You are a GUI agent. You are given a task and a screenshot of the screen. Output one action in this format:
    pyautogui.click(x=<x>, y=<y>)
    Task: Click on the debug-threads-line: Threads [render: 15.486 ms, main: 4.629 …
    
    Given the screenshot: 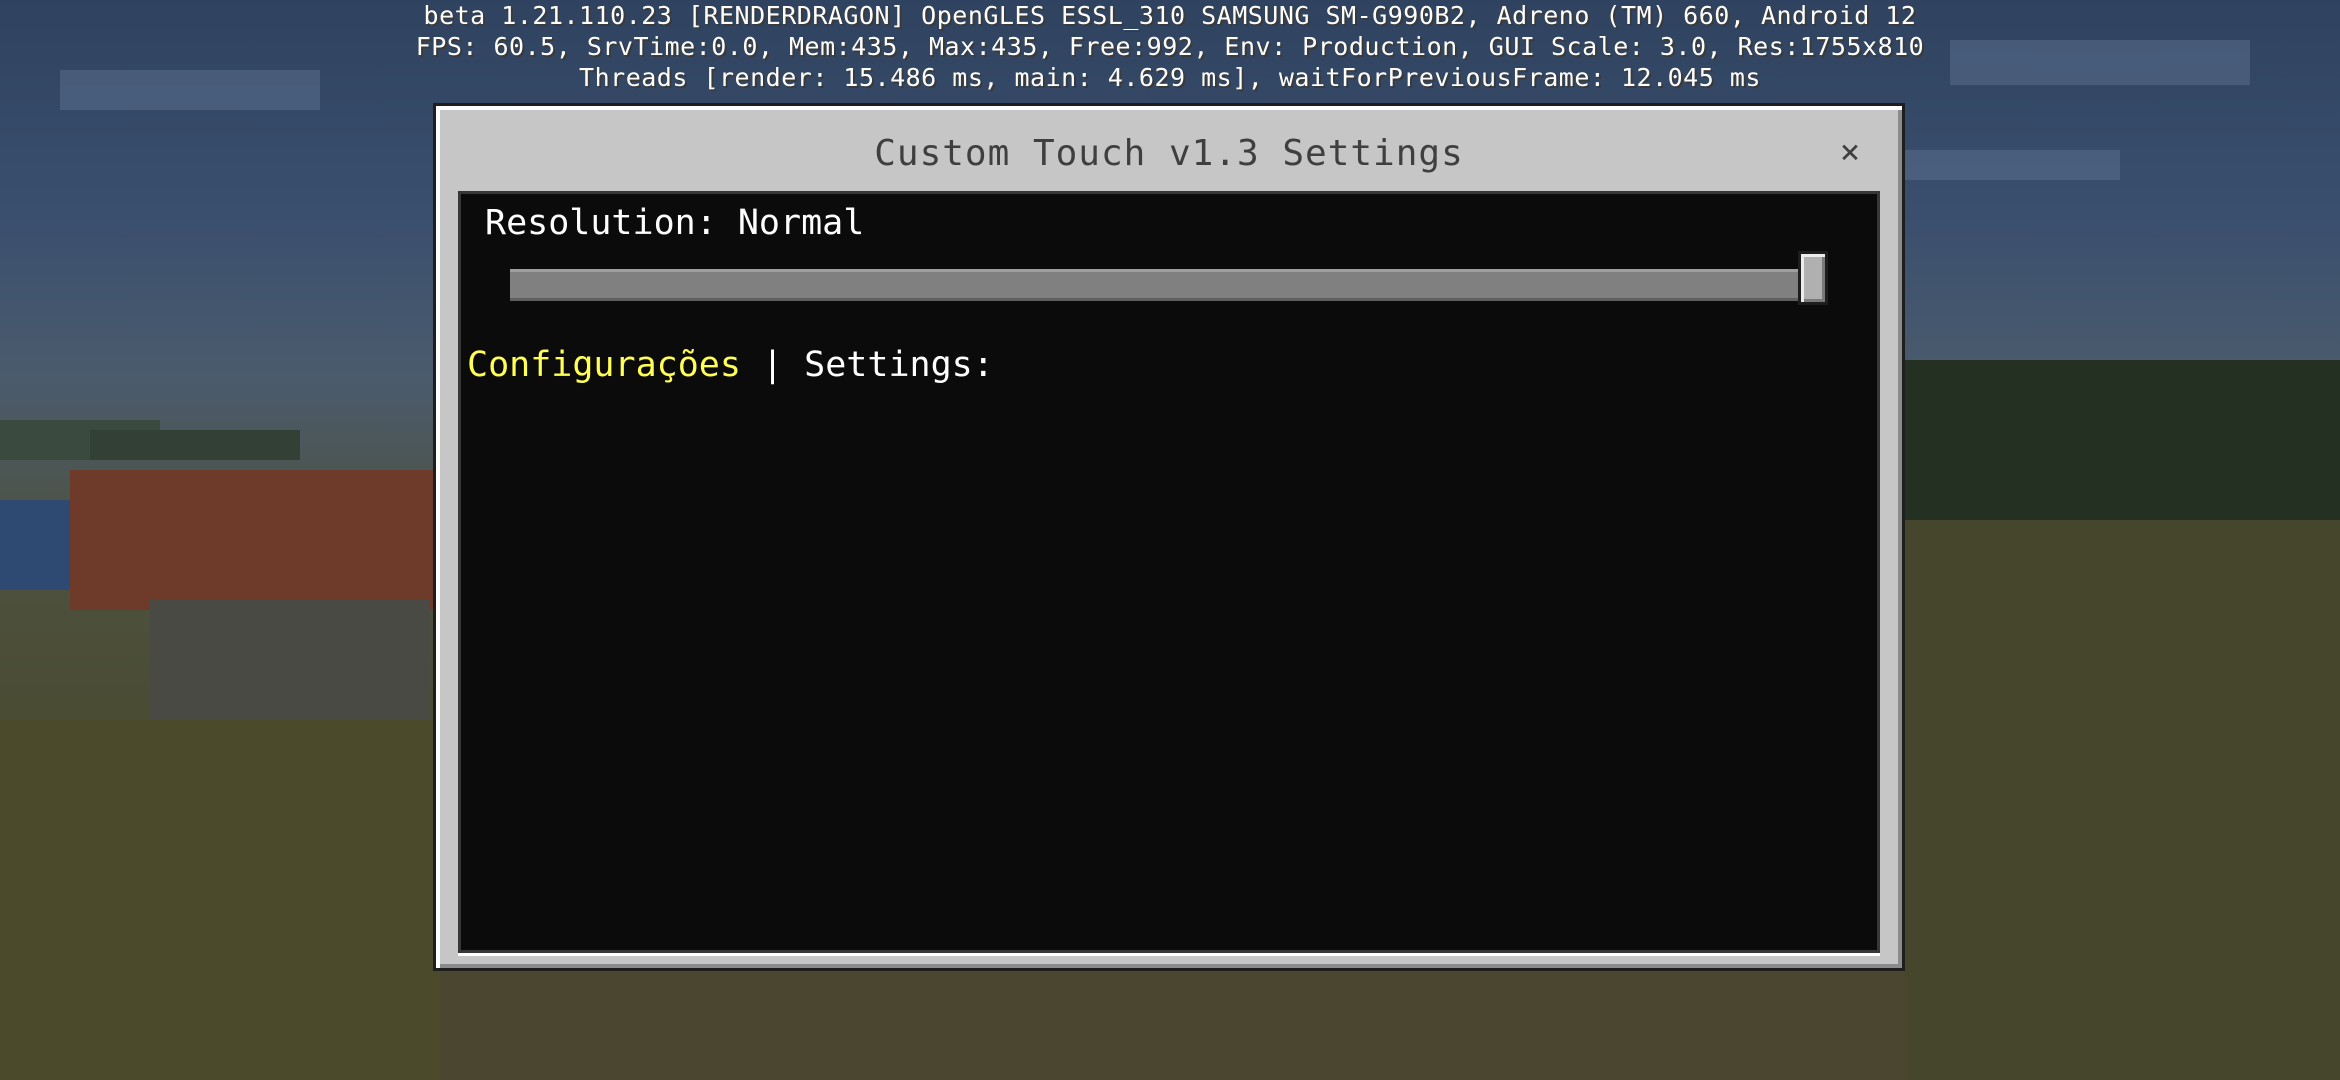 What is the action you would take?
    pyautogui.click(x=1170, y=77)
    